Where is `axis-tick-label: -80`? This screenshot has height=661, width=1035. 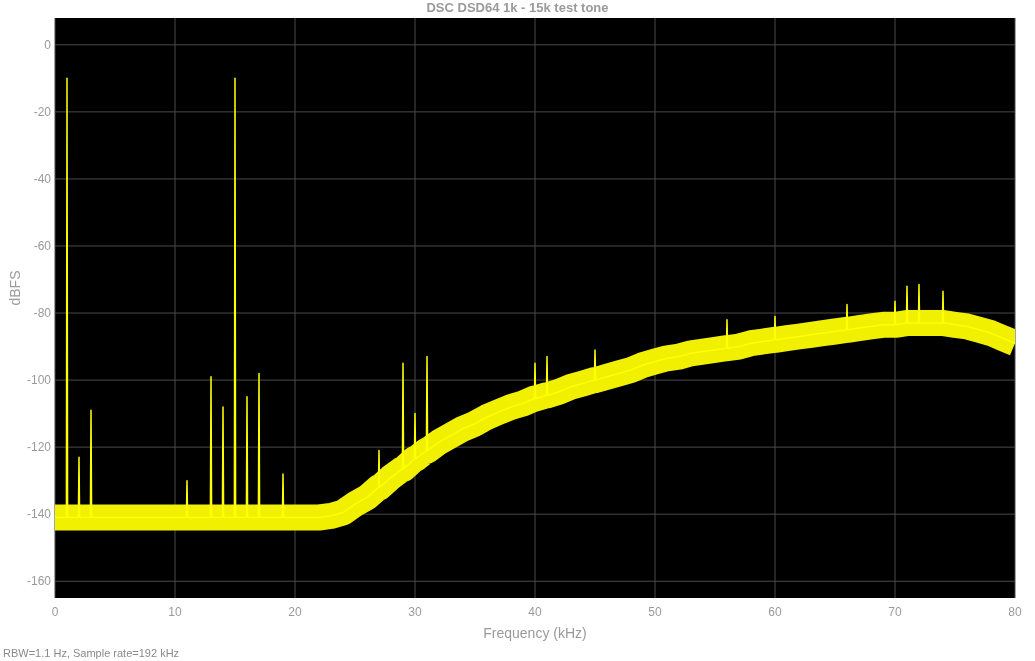 axis-tick-label: -80 is located at coordinates (42, 313).